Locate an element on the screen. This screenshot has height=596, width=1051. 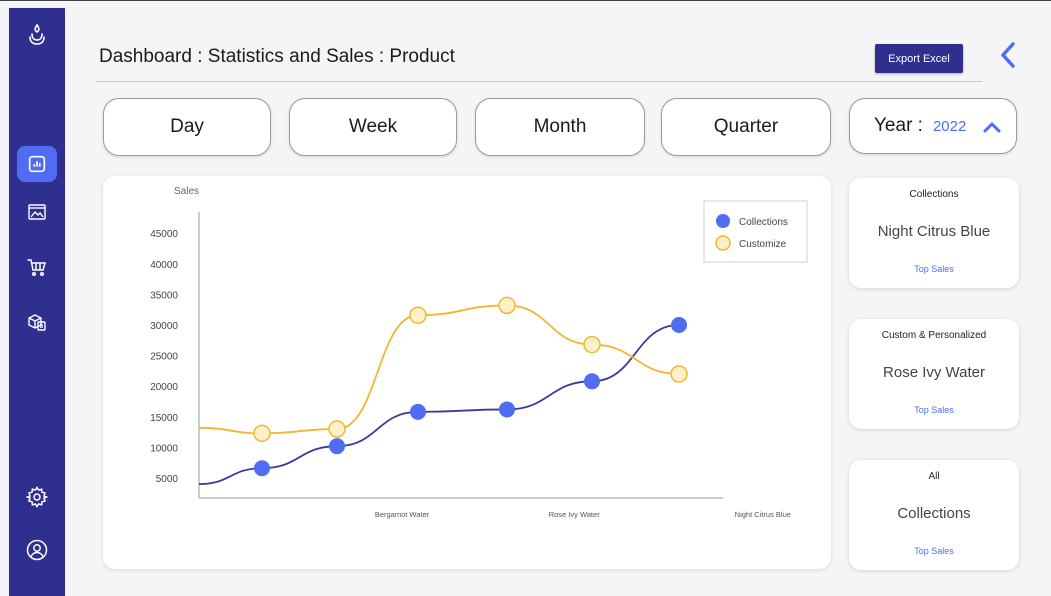
tab-quarter: Quarter is located at coordinates (746, 127).